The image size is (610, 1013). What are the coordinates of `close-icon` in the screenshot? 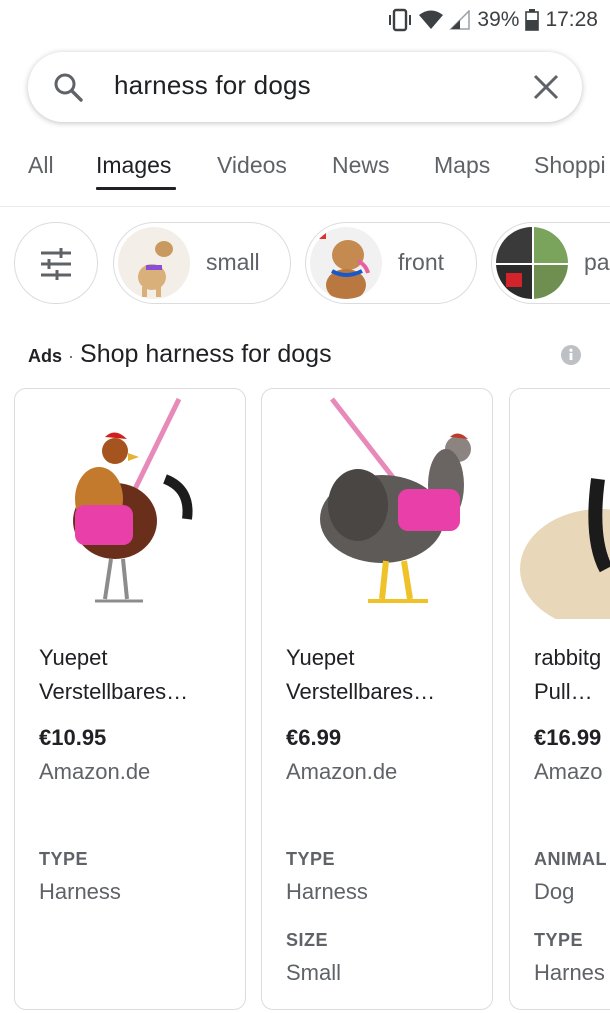 It's located at (546, 89).